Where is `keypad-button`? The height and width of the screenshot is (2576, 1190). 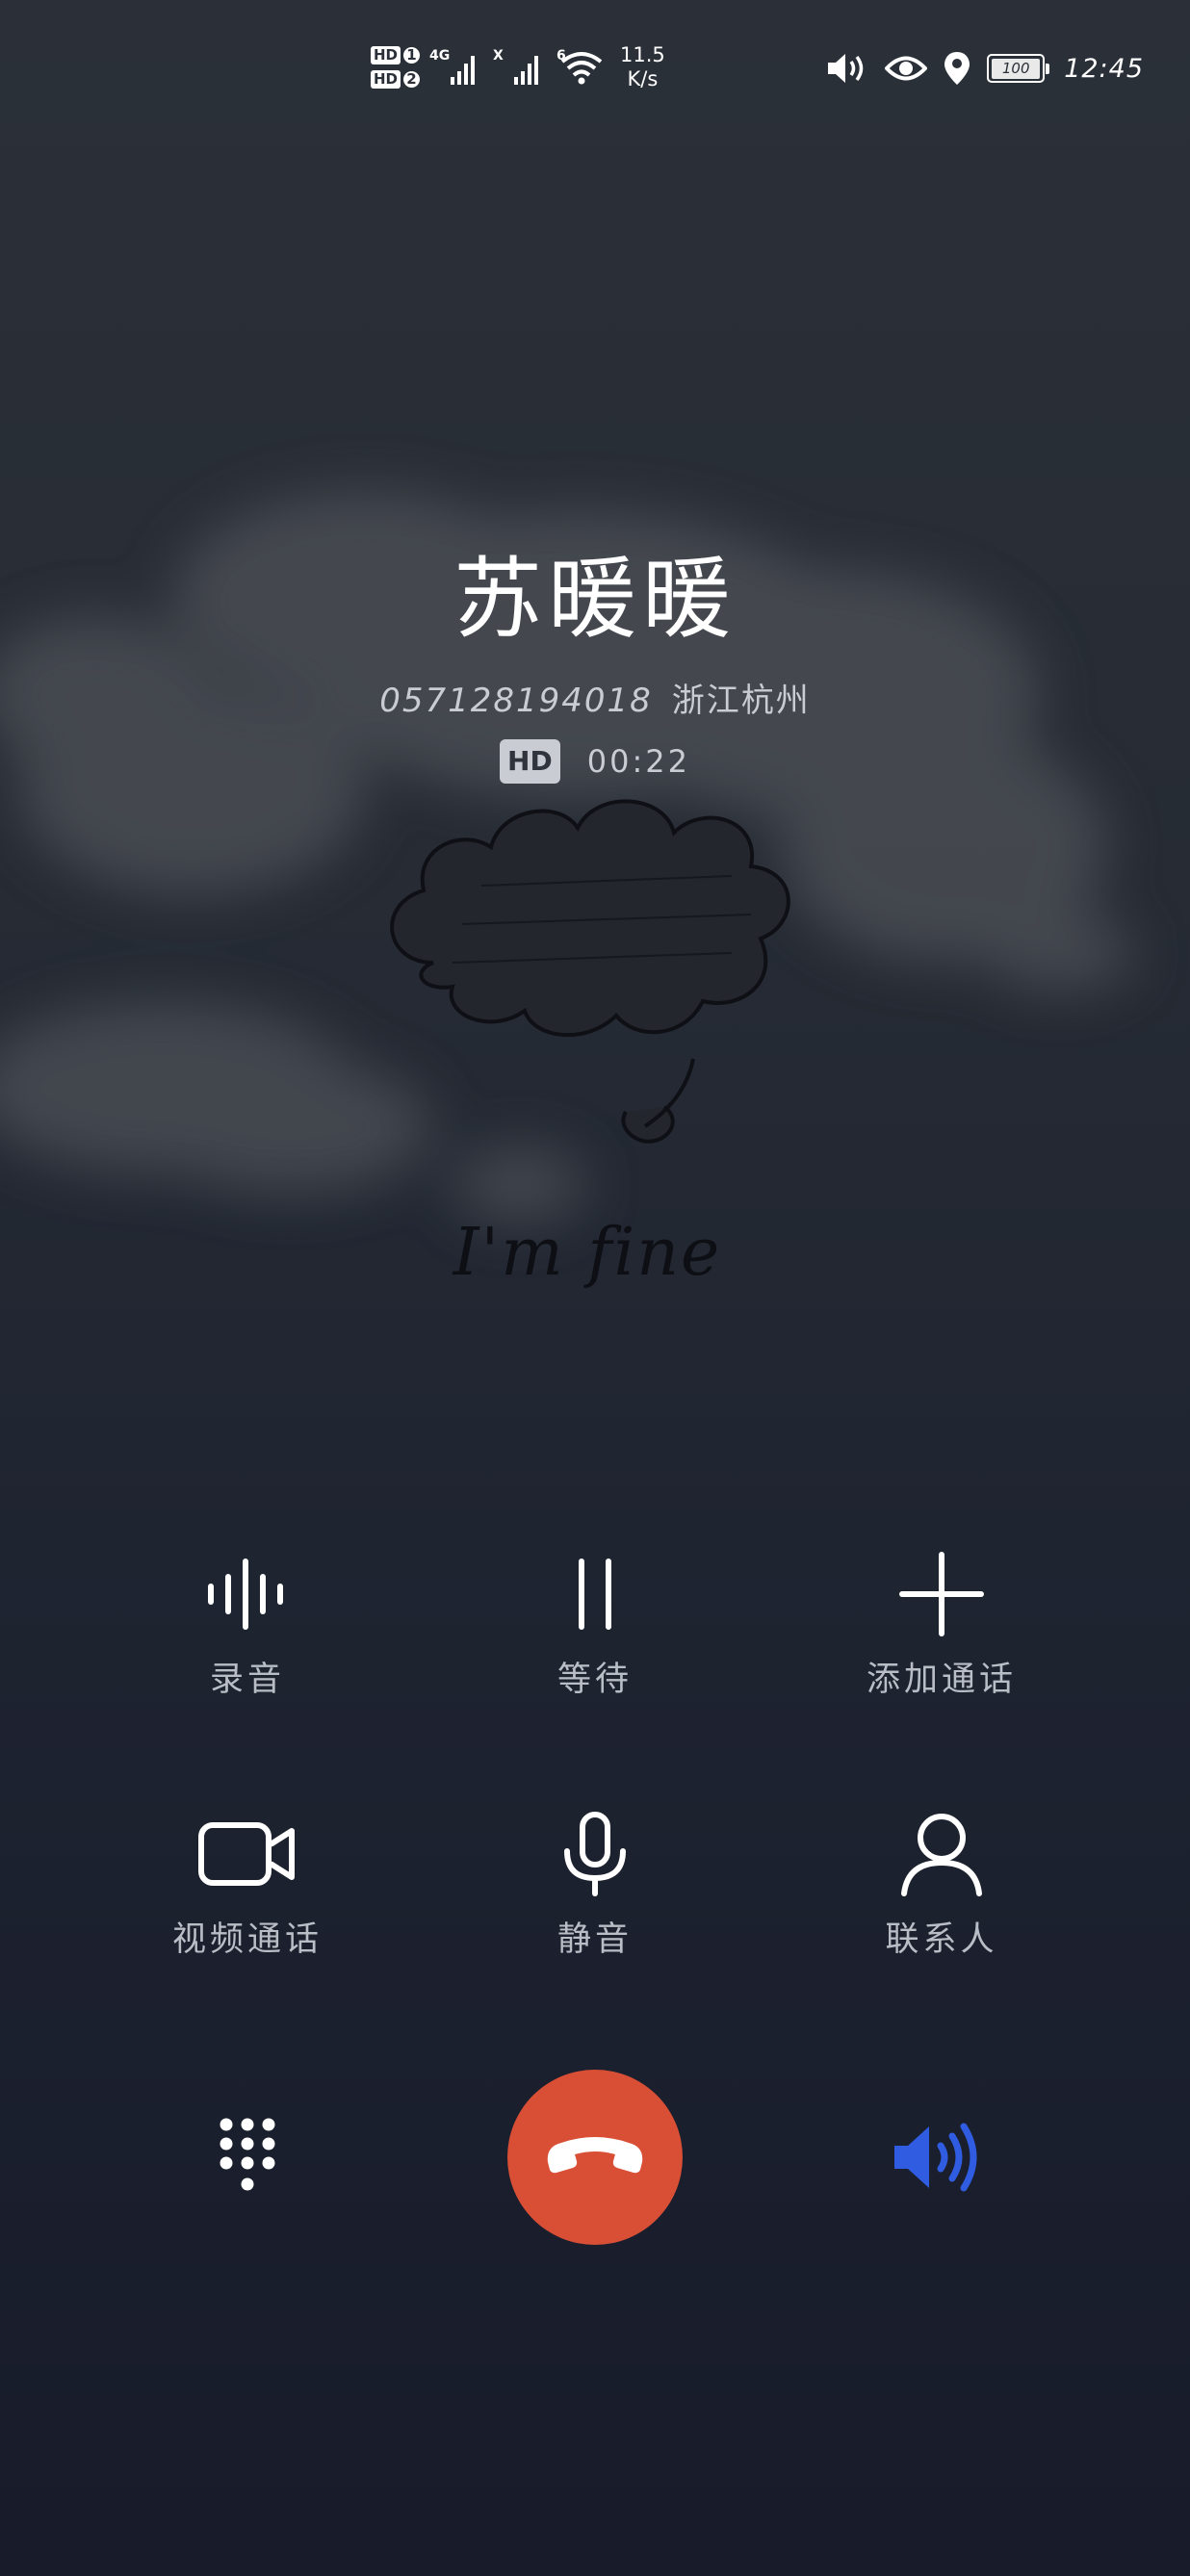 keypad-button is located at coordinates (248, 2157).